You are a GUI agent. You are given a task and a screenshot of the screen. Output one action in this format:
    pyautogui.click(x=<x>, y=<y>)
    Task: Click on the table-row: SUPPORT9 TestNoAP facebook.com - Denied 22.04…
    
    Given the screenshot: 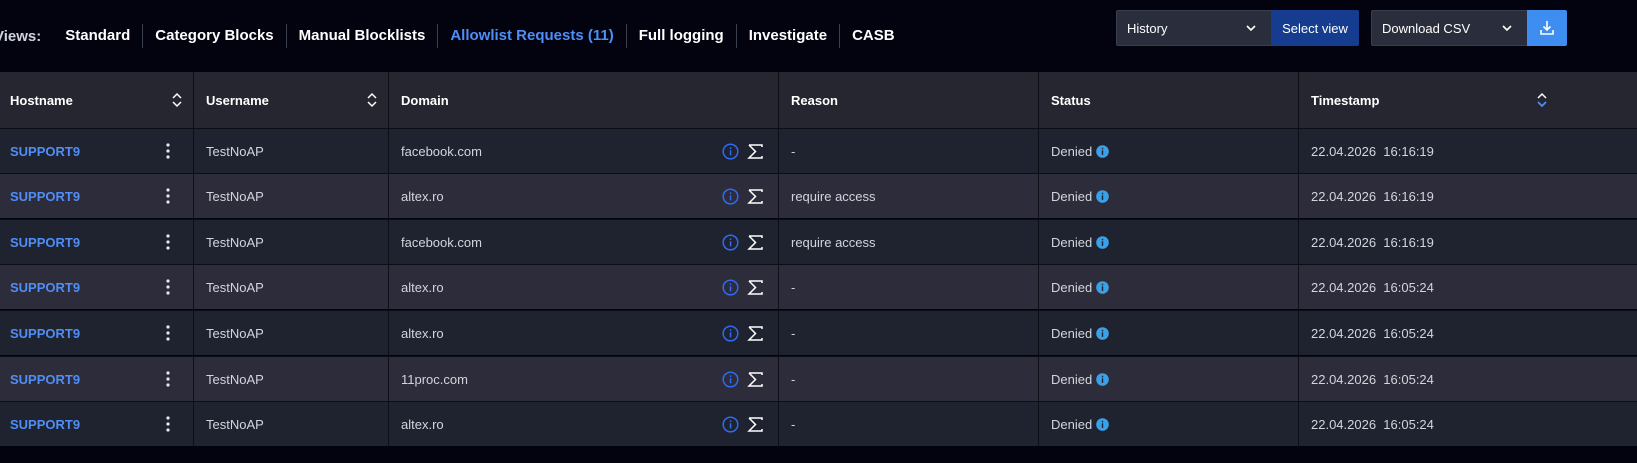 What is the action you would take?
    pyautogui.click(x=818, y=150)
    